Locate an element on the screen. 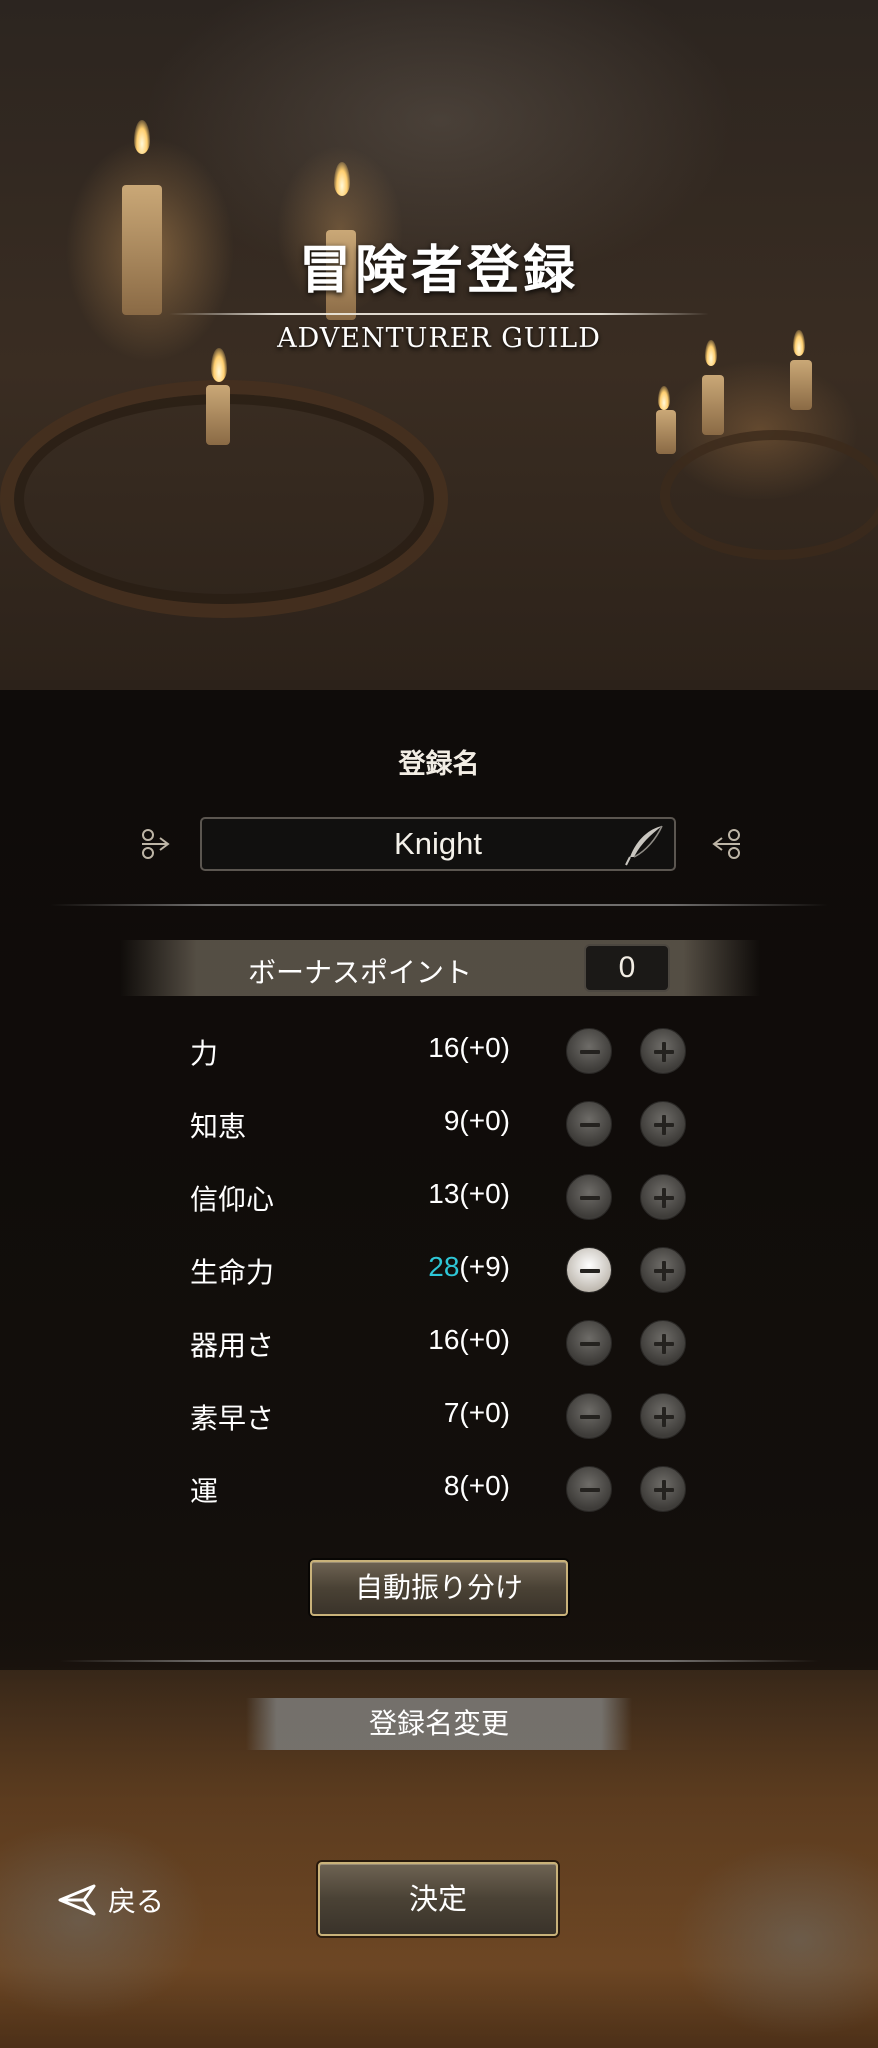  rename-button: 登録名変更 is located at coordinates (439, 1724).